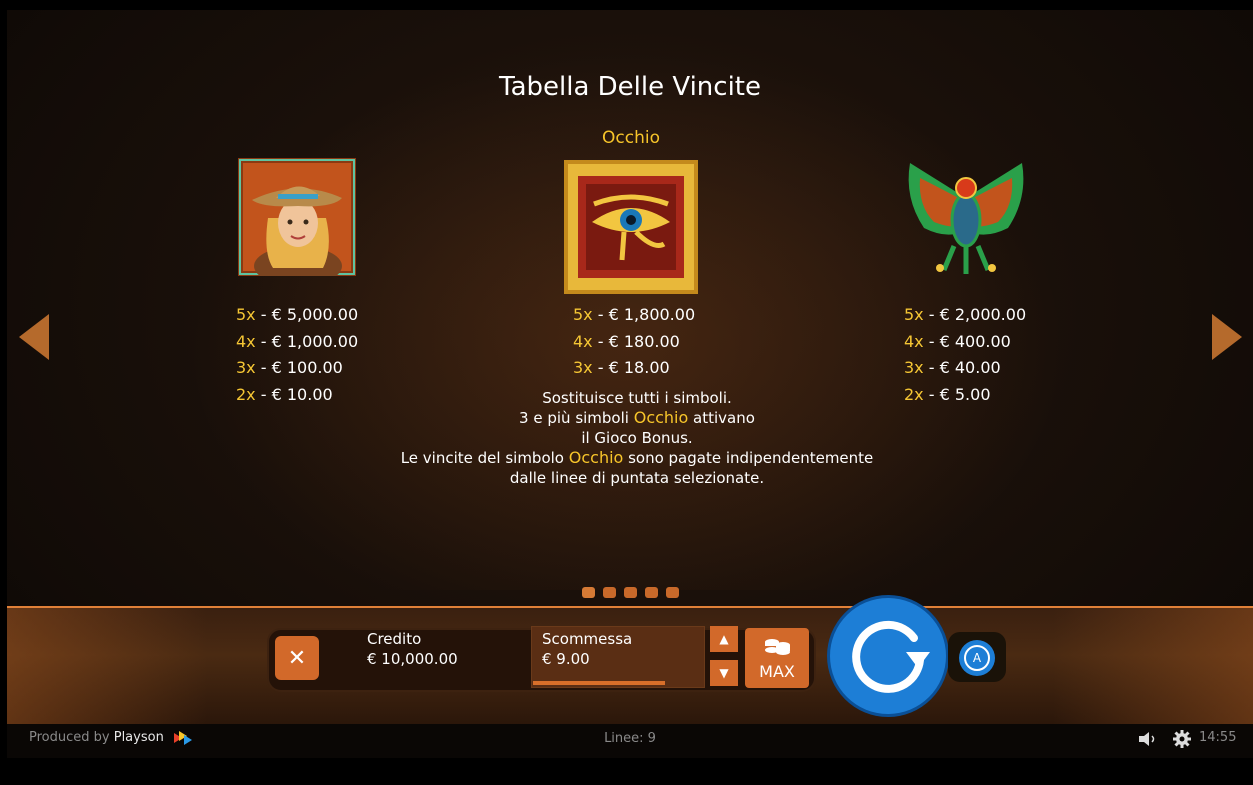  Describe the element at coordinates (748, 458) in the screenshot. I see `description-text: sono pagate indipendentemente` at that location.